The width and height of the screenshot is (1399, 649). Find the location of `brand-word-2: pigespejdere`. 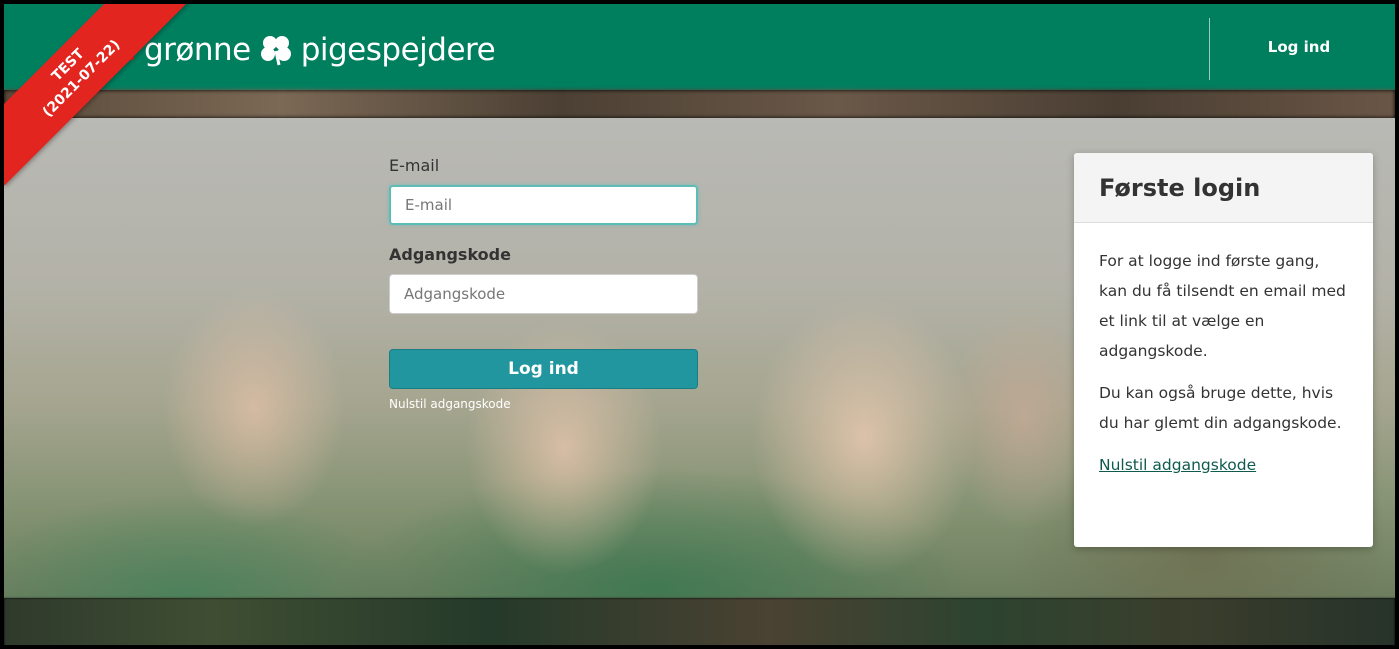

brand-word-2: pigespejdere is located at coordinates (398, 50).